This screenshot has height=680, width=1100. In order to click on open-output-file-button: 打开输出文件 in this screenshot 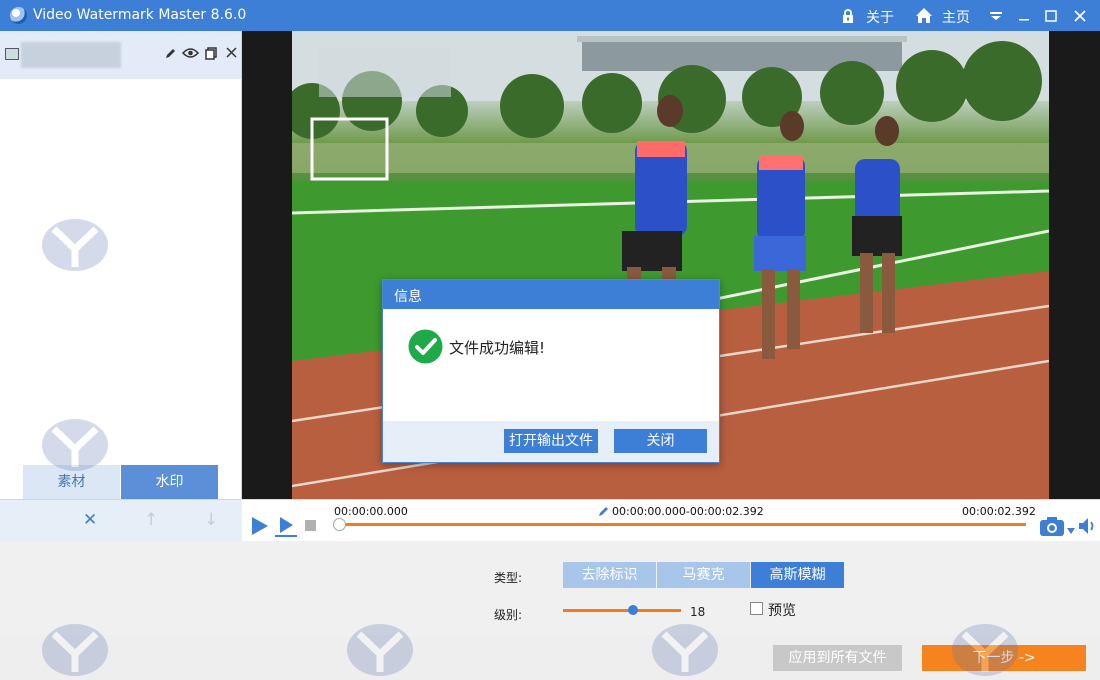, I will do `click(551, 441)`.